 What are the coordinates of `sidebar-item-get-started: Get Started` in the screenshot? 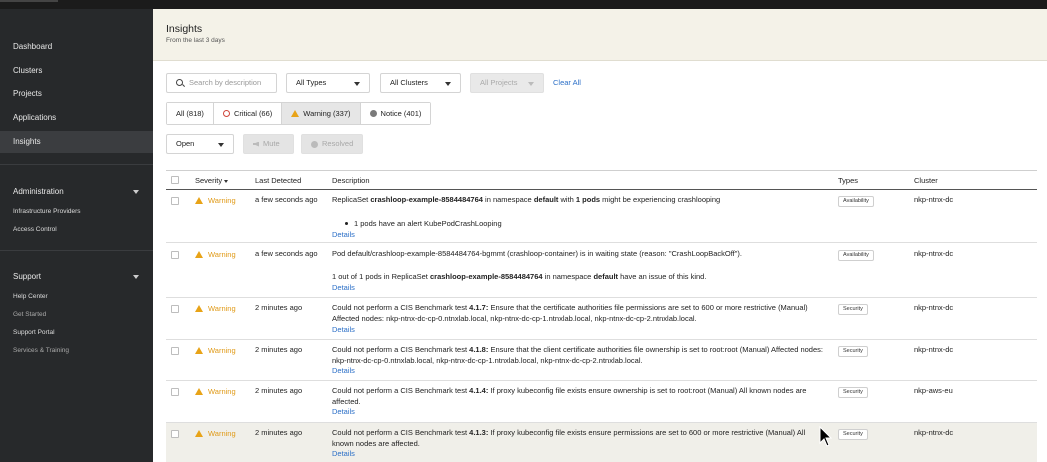 It's located at (29, 314).